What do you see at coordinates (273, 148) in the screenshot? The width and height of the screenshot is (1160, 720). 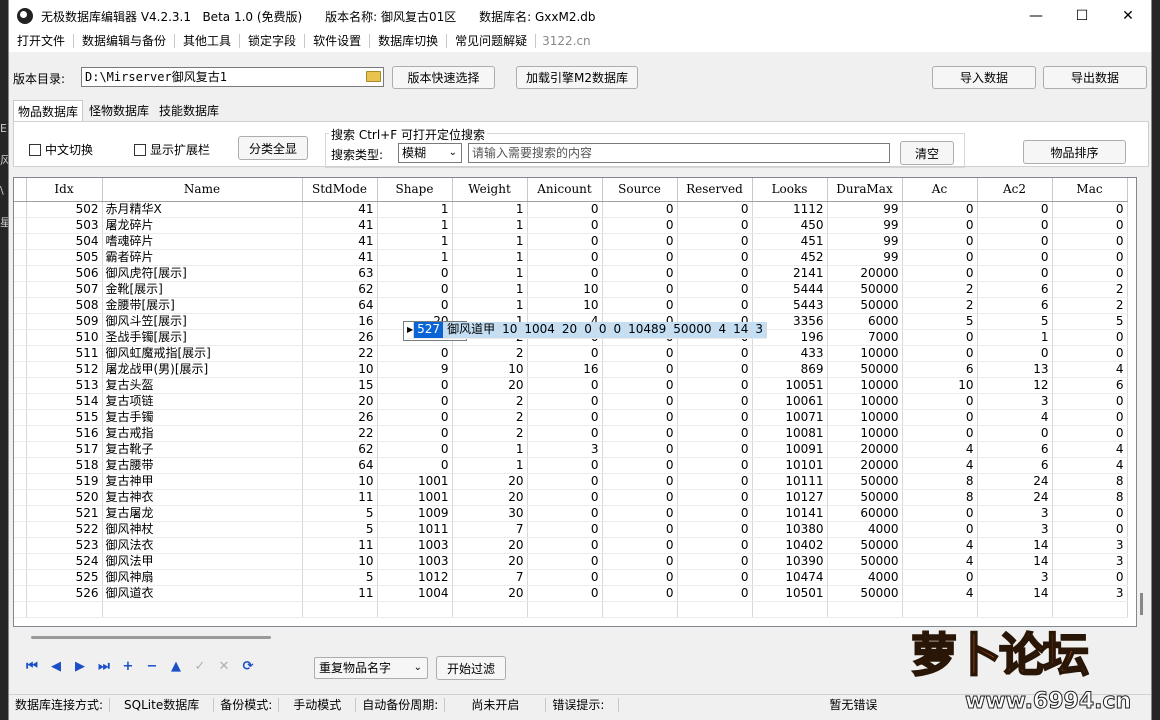 I see `category-all-button: 分类全显` at bounding box center [273, 148].